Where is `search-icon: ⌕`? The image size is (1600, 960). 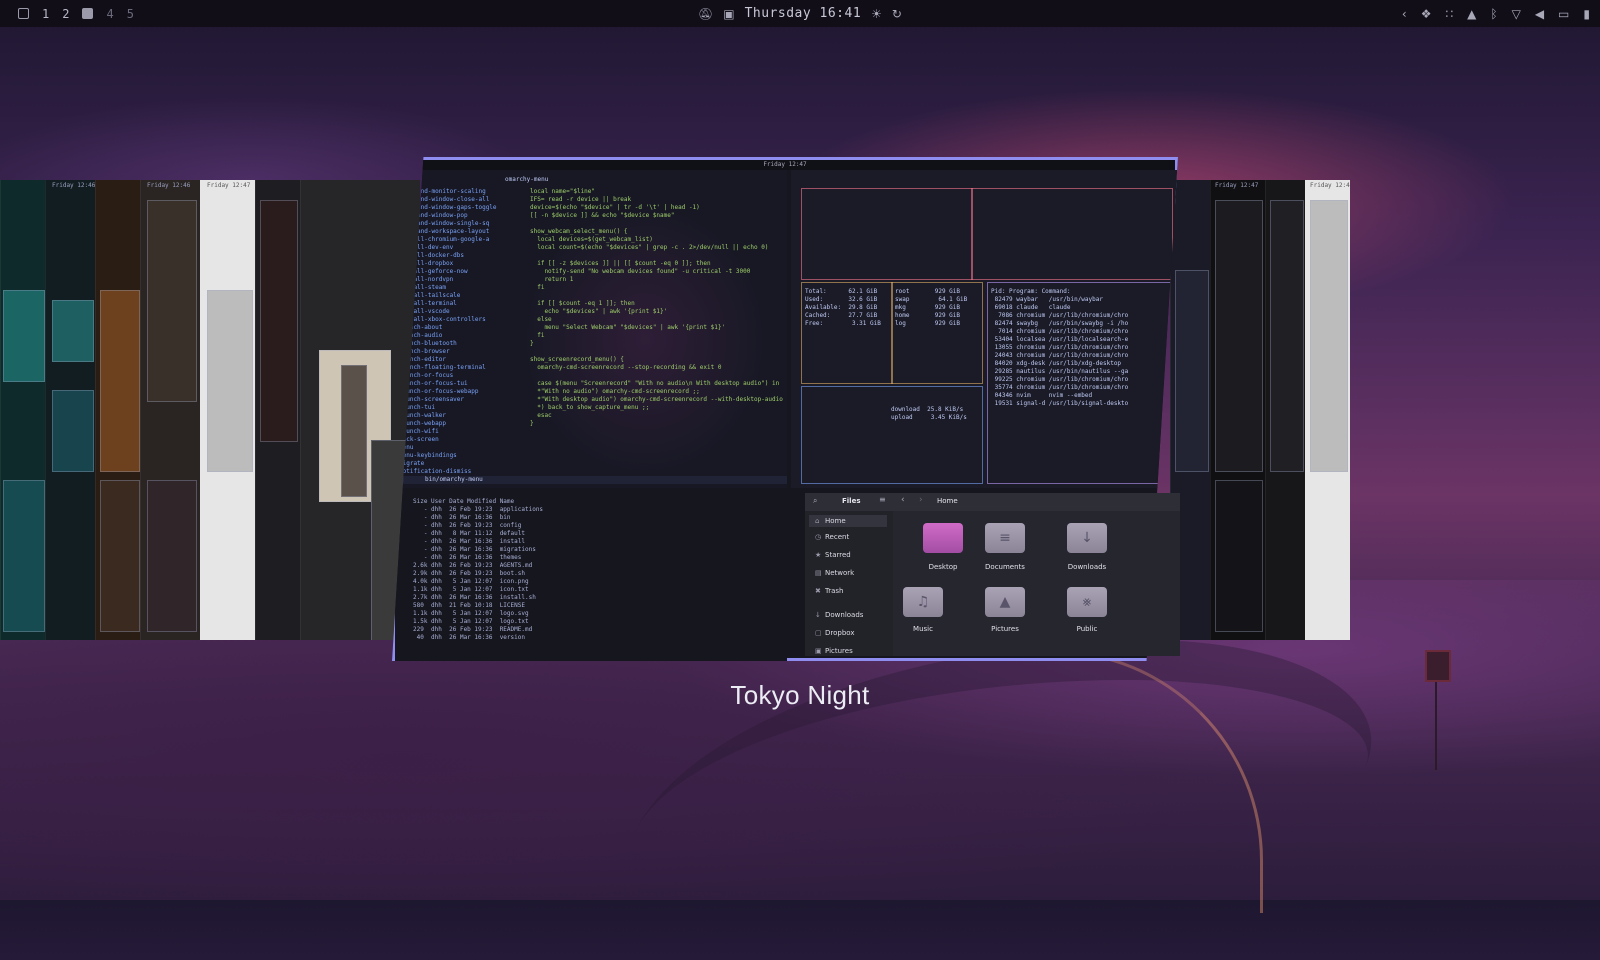 search-icon: ⌕ is located at coordinates (815, 501).